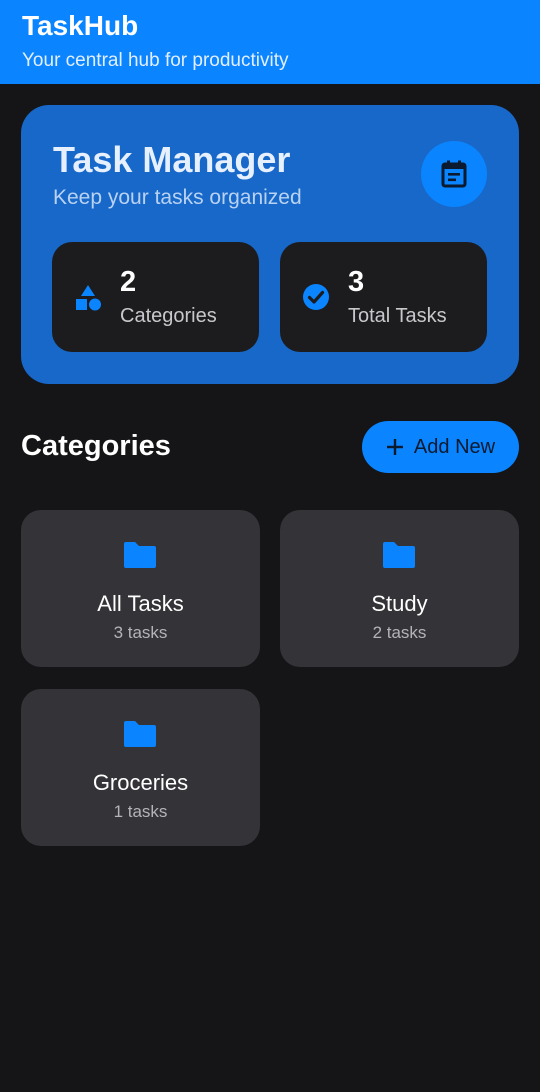 The image size is (540, 1092). I want to click on shapes-icon, so click(88, 298).